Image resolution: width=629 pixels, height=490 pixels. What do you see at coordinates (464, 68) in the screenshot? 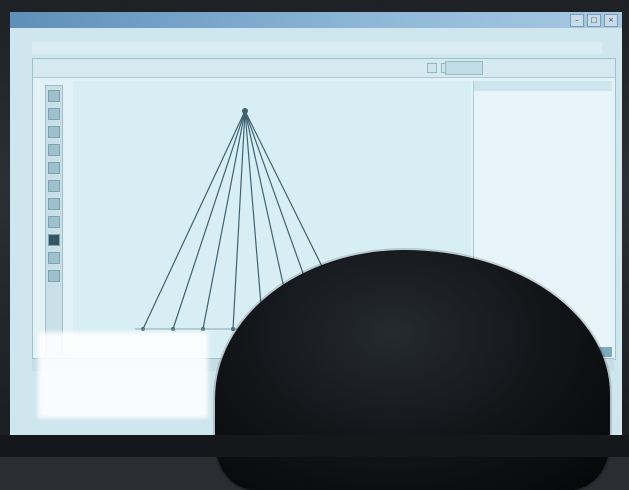
I see `view-tab` at bounding box center [464, 68].